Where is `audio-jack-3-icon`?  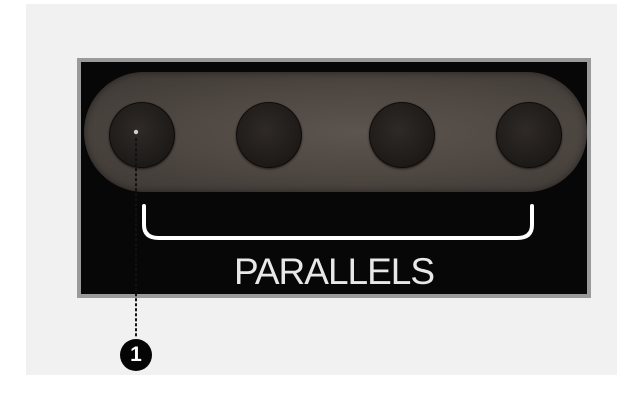 audio-jack-3-icon is located at coordinates (402, 135).